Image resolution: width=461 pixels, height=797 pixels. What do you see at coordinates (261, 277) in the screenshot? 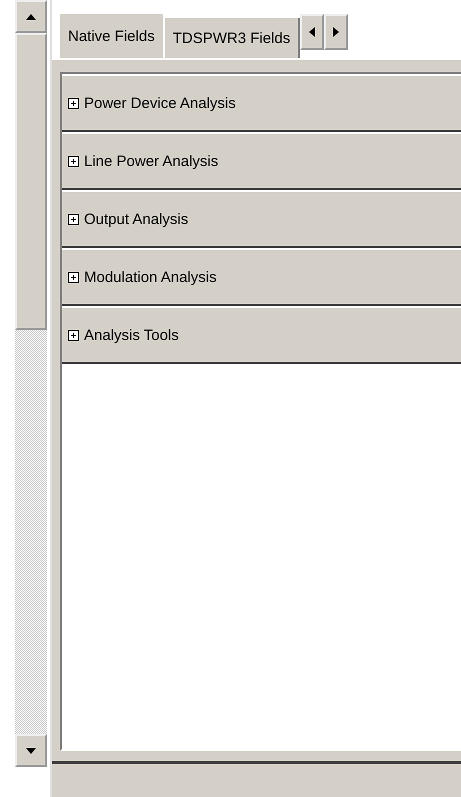
I see `group-header: Modulation Analysis` at bounding box center [261, 277].